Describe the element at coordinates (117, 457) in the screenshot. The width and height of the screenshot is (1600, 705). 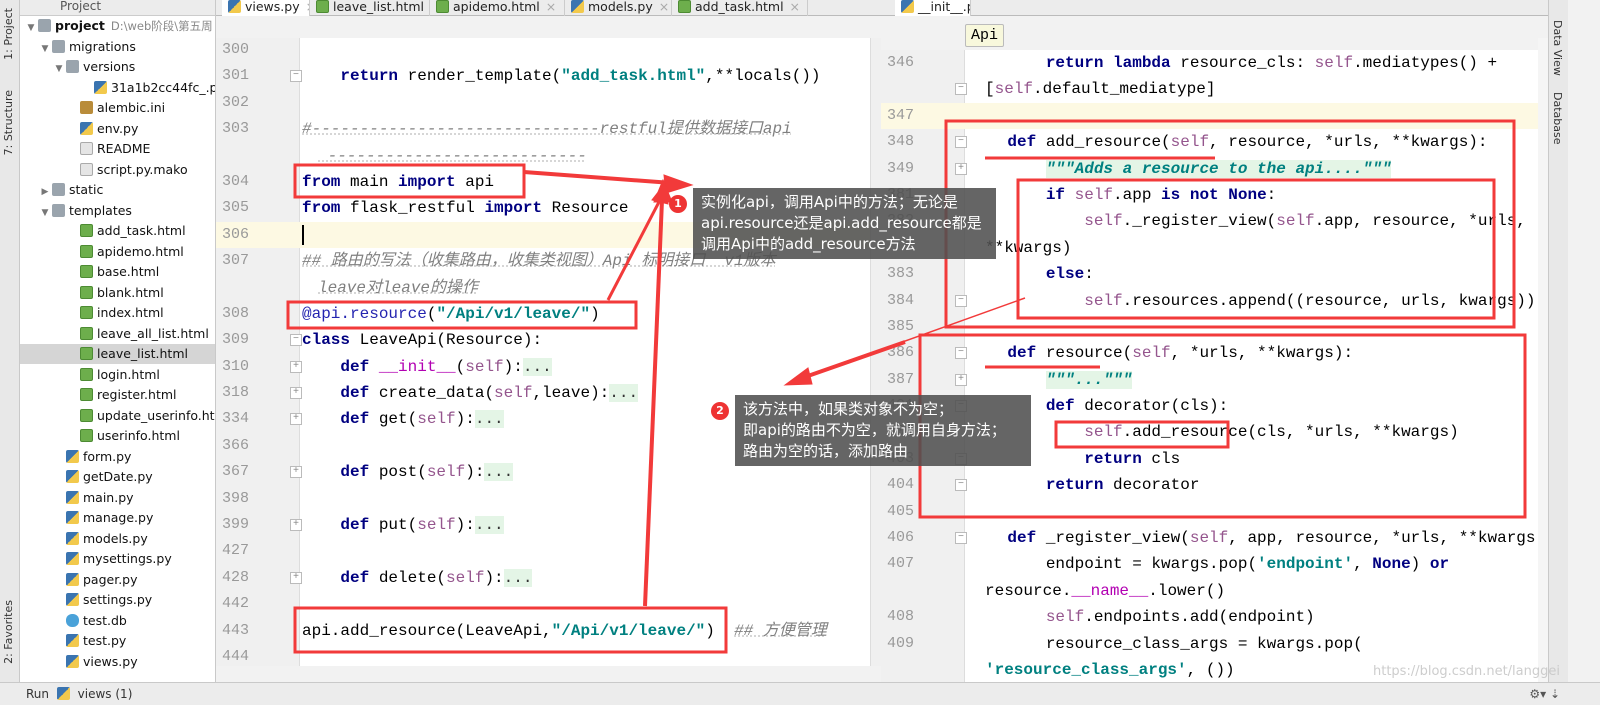
I see `tree-item: form.py` at that location.